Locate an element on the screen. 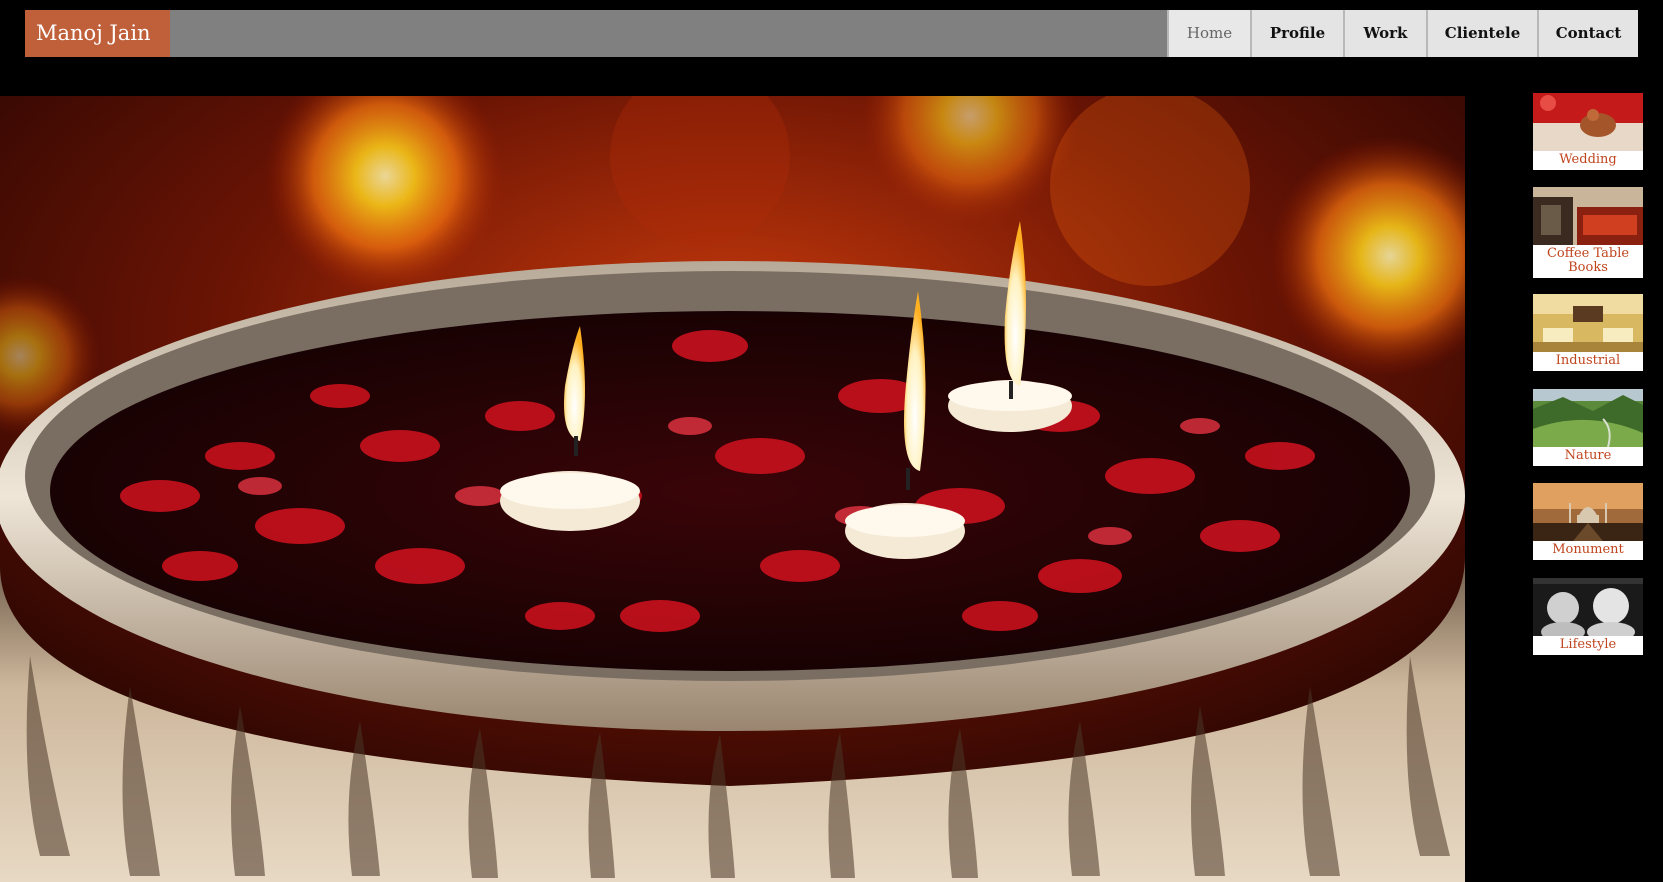 The image size is (1663, 882). category-label: Lifestyle is located at coordinates (1588, 644).